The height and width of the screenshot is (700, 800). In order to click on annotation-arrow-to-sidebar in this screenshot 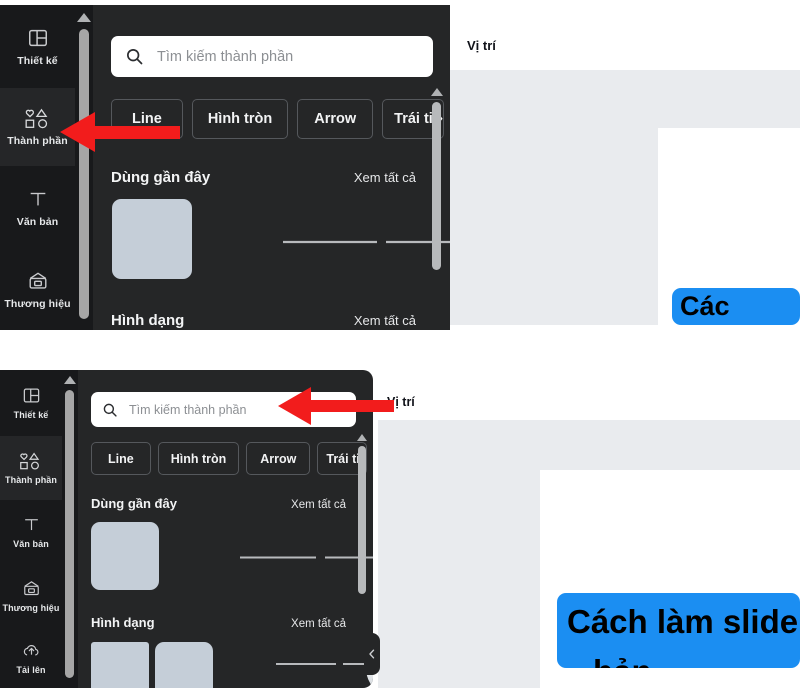, I will do `click(120, 132)`.